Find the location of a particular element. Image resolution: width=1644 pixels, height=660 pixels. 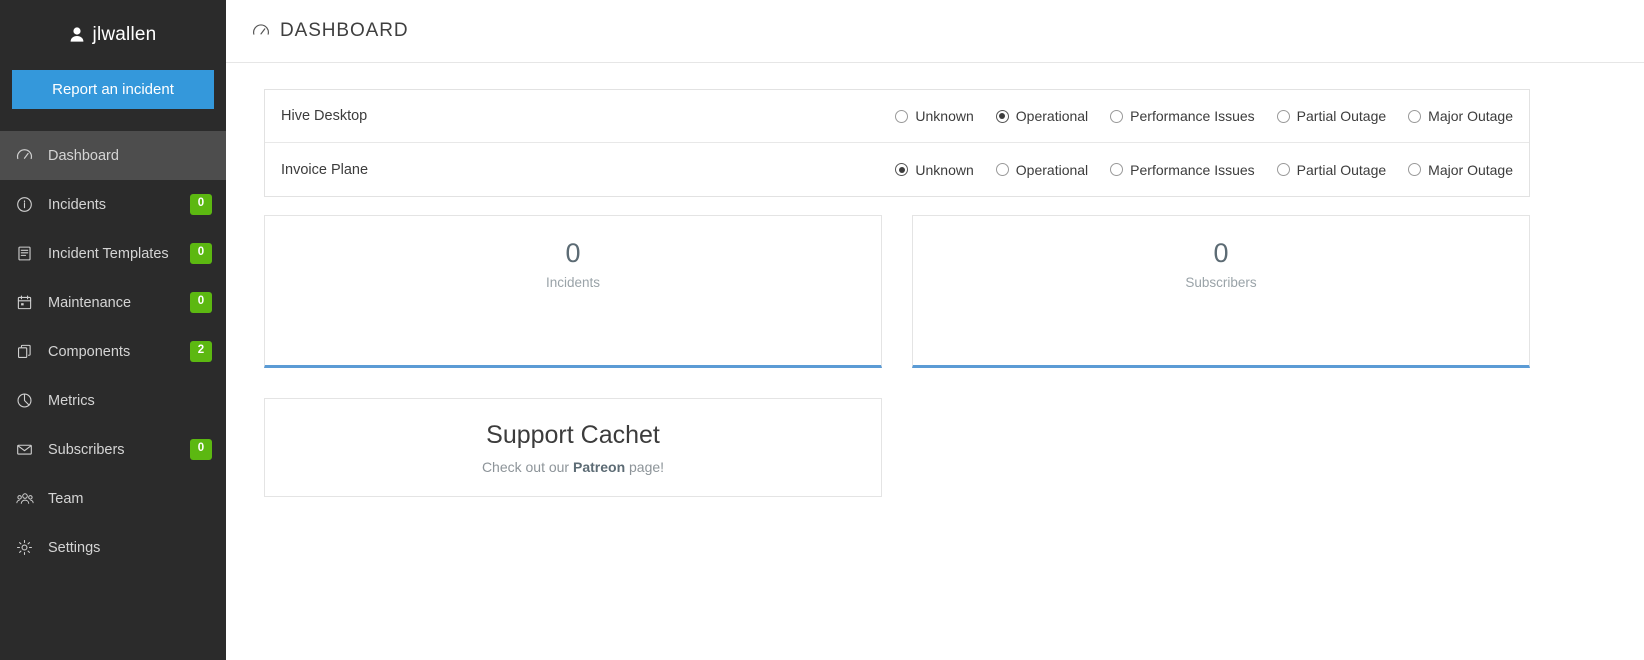

support-text-after: page! is located at coordinates (645, 466).